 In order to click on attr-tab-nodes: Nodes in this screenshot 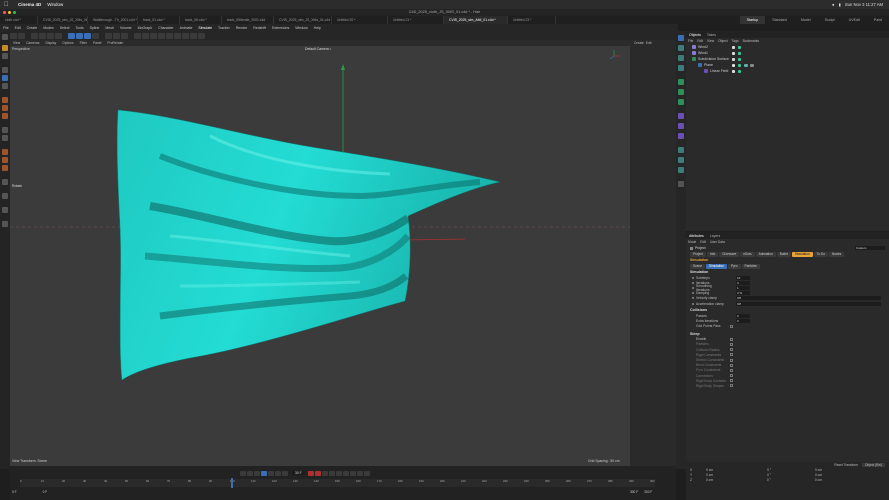, I will do `click(836, 254)`.